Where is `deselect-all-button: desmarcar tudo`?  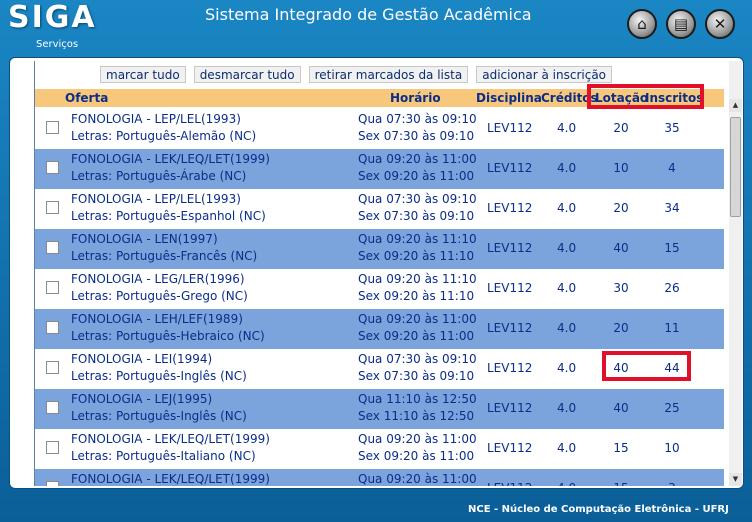 deselect-all-button: desmarcar tudo is located at coordinates (247, 74).